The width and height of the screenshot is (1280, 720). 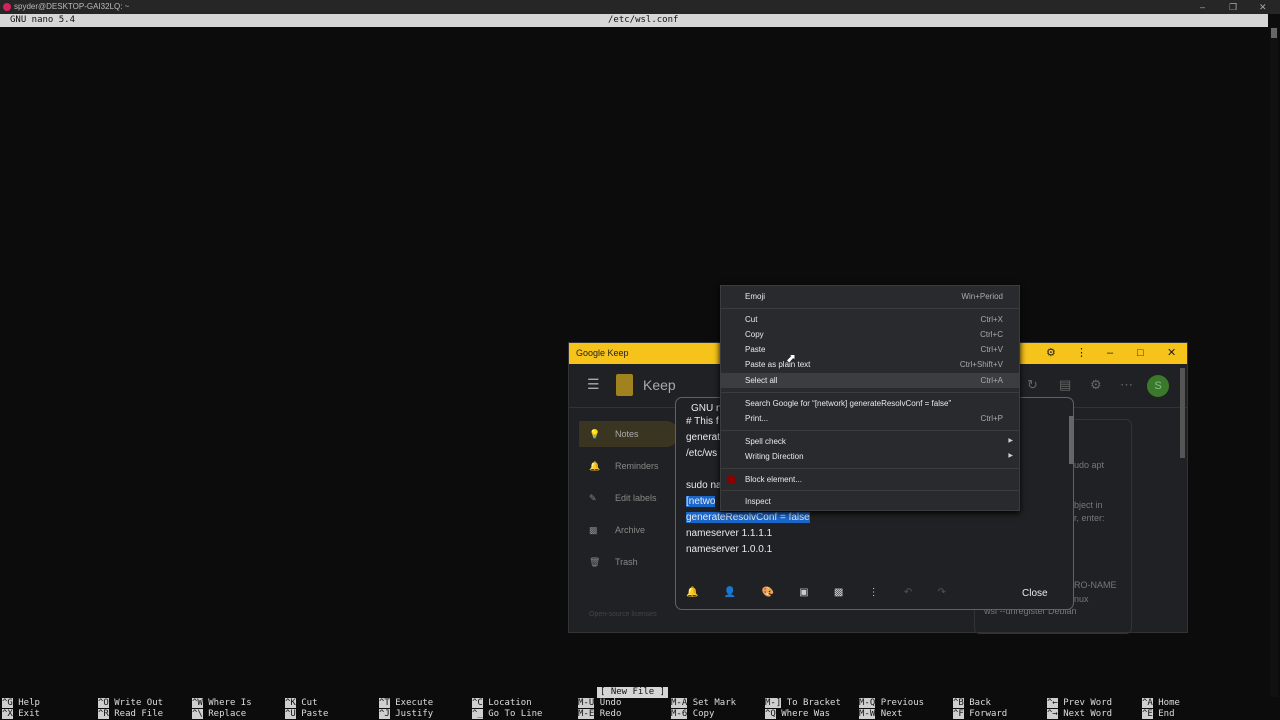 I want to click on shortcut-key: ^R, so click(x=103, y=714).